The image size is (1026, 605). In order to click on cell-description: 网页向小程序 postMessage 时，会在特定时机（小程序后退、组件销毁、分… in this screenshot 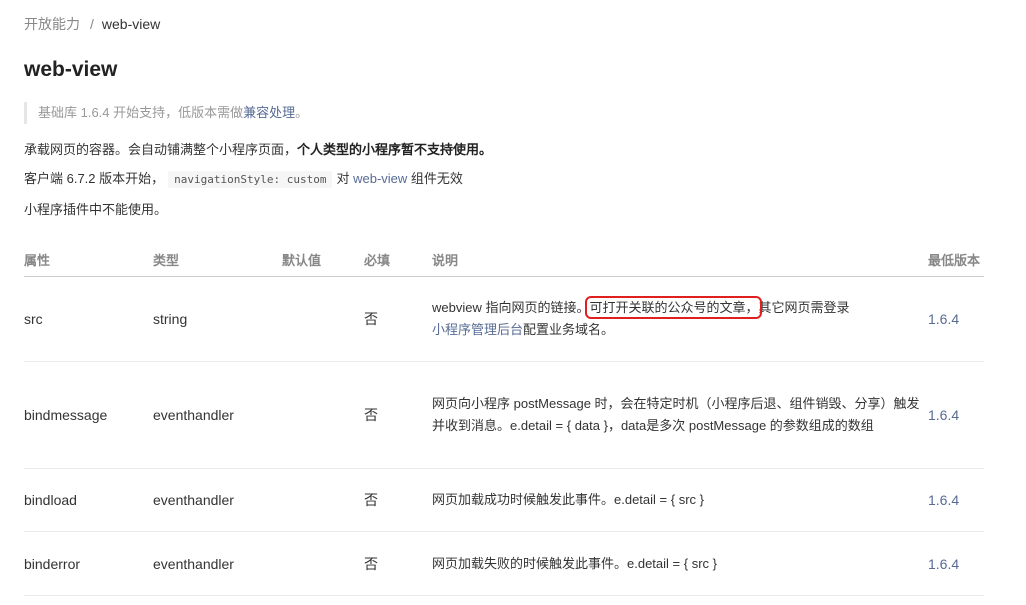, I will do `click(680, 415)`.